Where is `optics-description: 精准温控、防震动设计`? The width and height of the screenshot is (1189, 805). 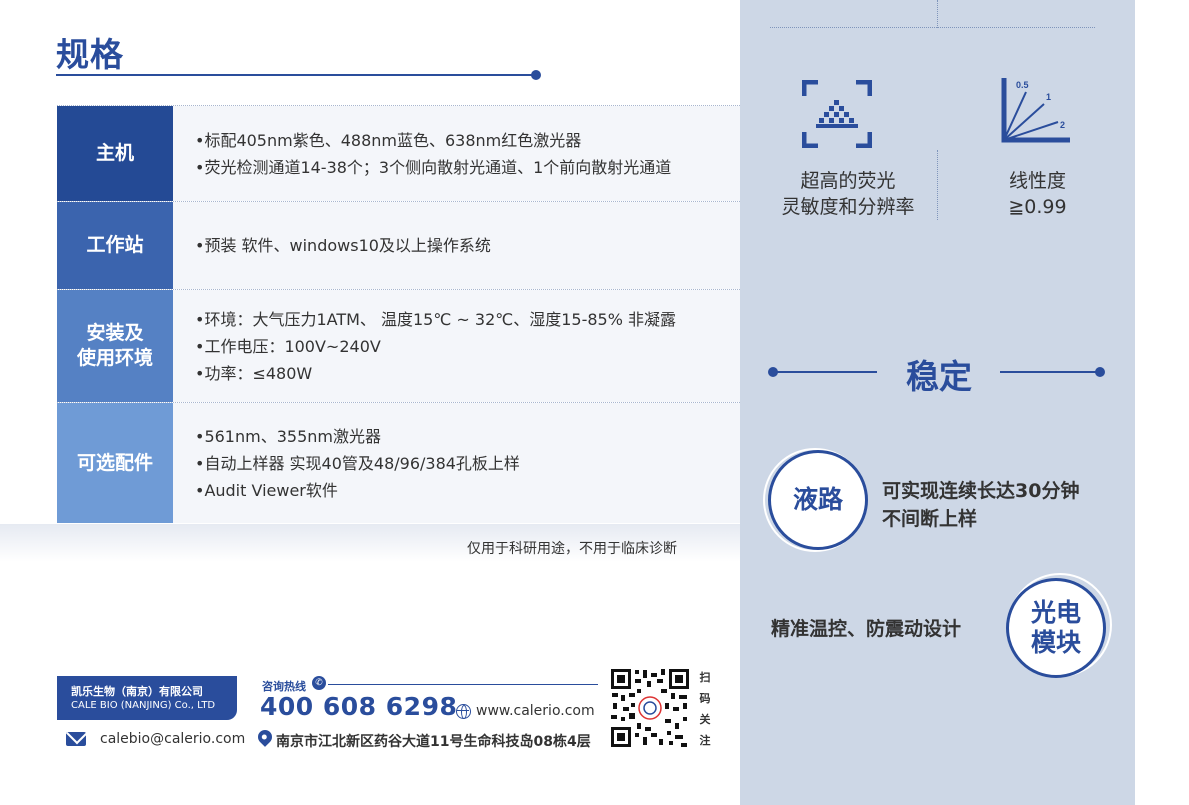 optics-description: 精准温控、防震动设计 is located at coordinates (866, 629).